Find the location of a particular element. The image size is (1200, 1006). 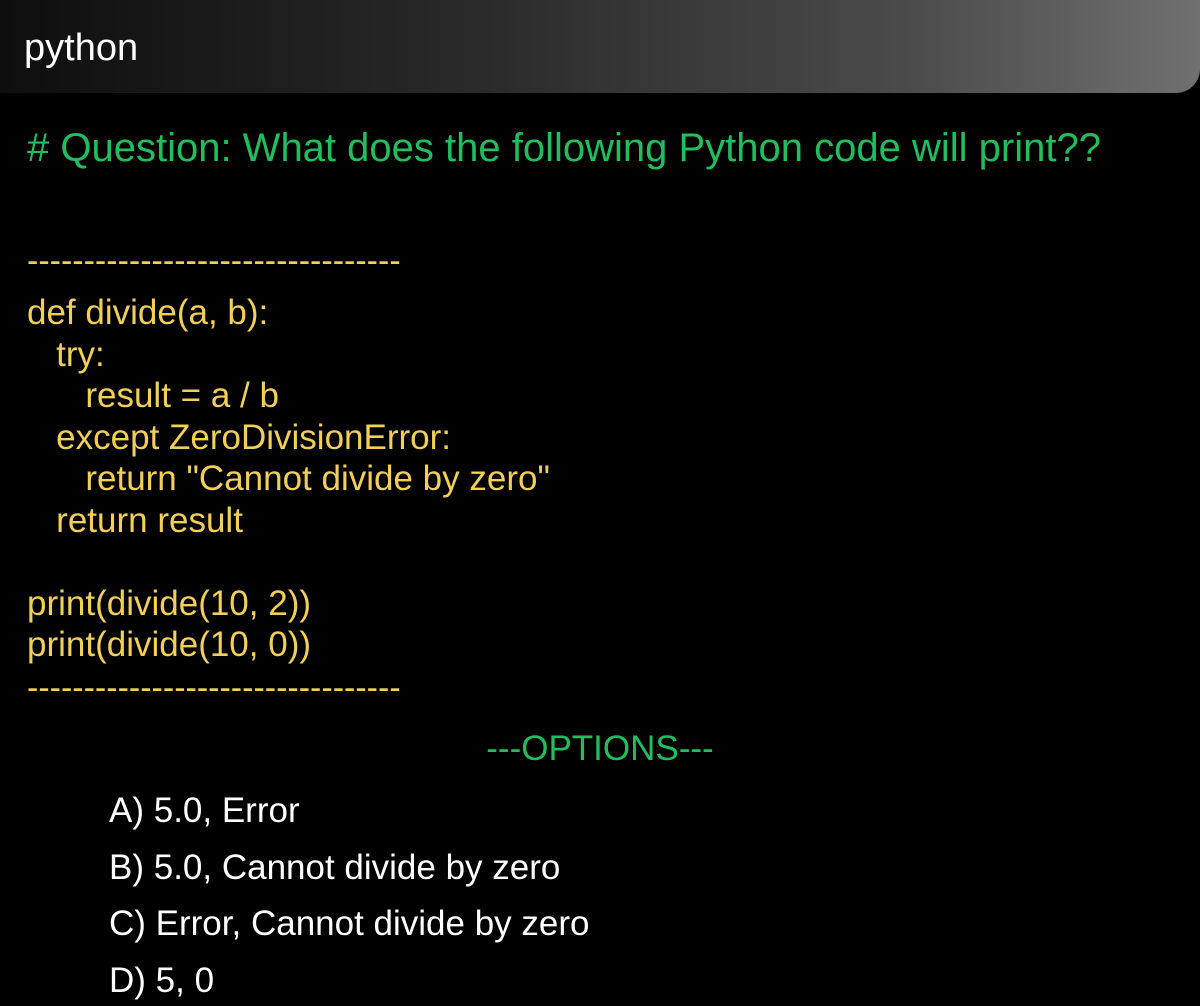

option-d: D) 5, 0 is located at coordinates (162, 980).